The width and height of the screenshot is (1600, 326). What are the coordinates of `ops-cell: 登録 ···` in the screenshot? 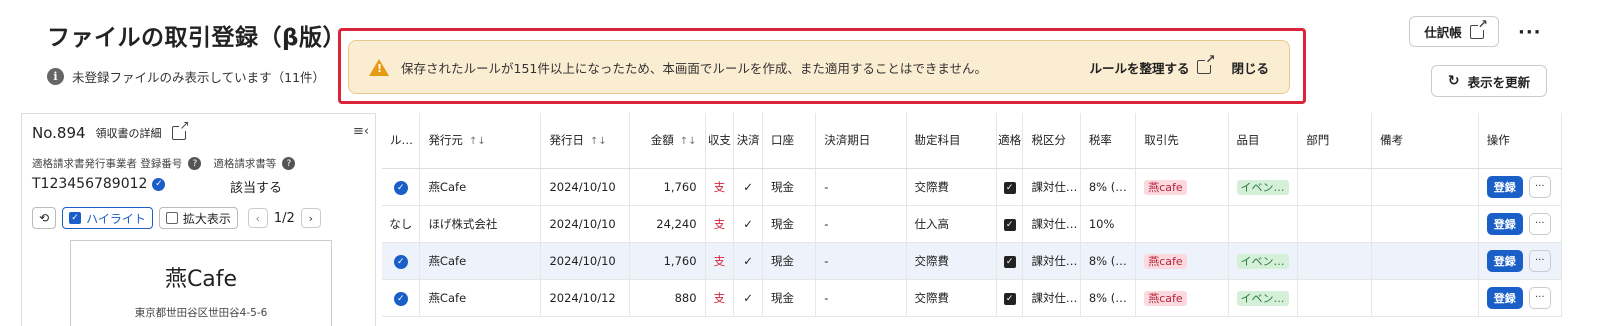 It's located at (1520, 261).